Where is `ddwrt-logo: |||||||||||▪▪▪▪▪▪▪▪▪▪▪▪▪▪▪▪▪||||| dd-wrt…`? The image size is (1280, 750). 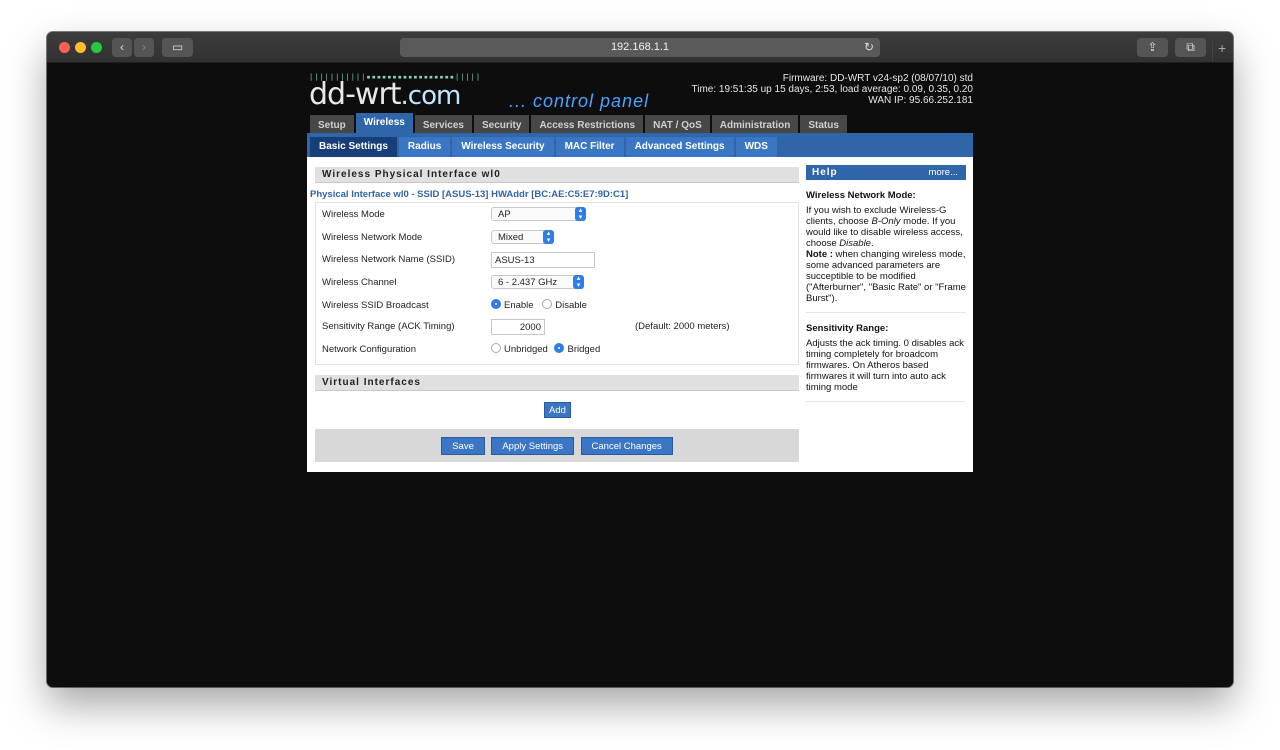
ddwrt-logo: |||||||||||▪▪▪▪▪▪▪▪▪▪▪▪▪▪▪▪▪||||| dd-wrt… is located at coordinates (489, 93).